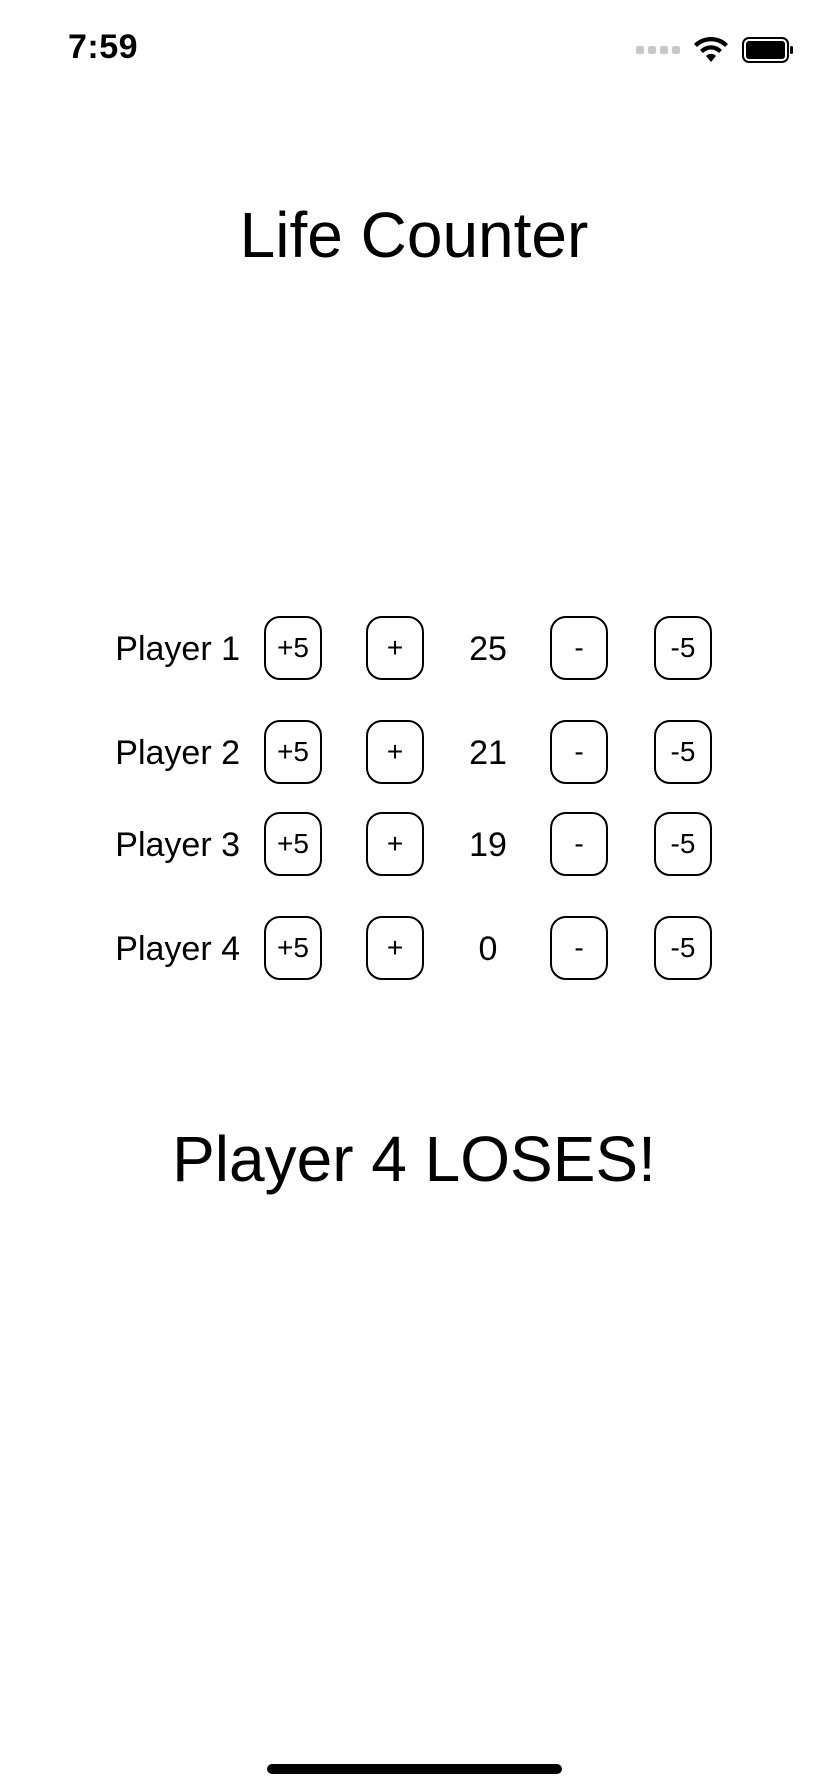  What do you see at coordinates (414, 1159) in the screenshot?
I see `result-message: Player 4 LOSES!` at bounding box center [414, 1159].